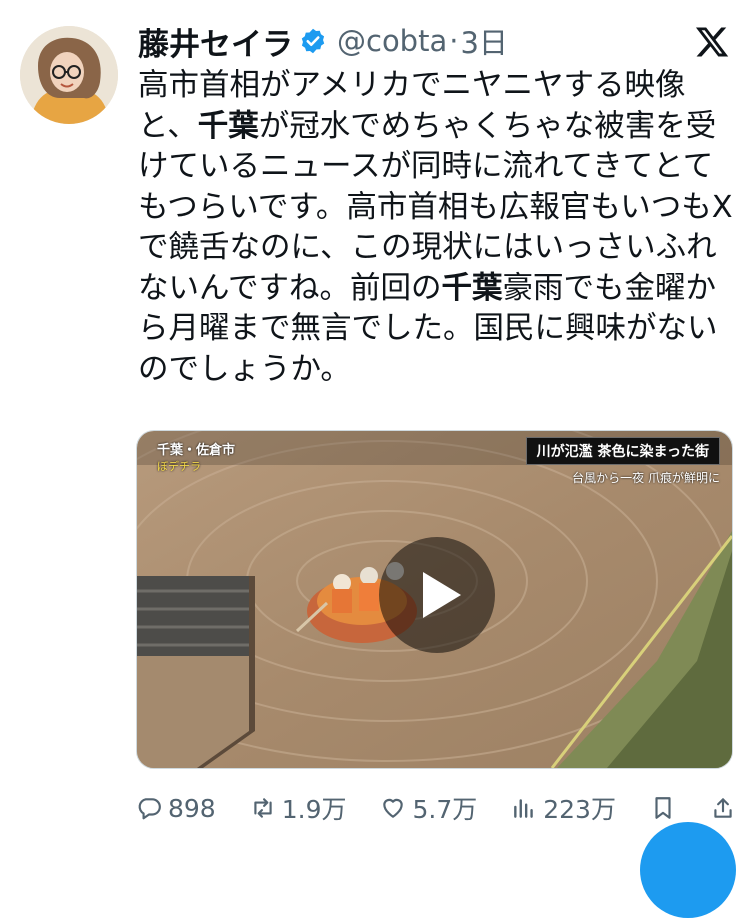 The width and height of the screenshot is (750, 918). I want to click on reply-button: 898, so click(176, 808).